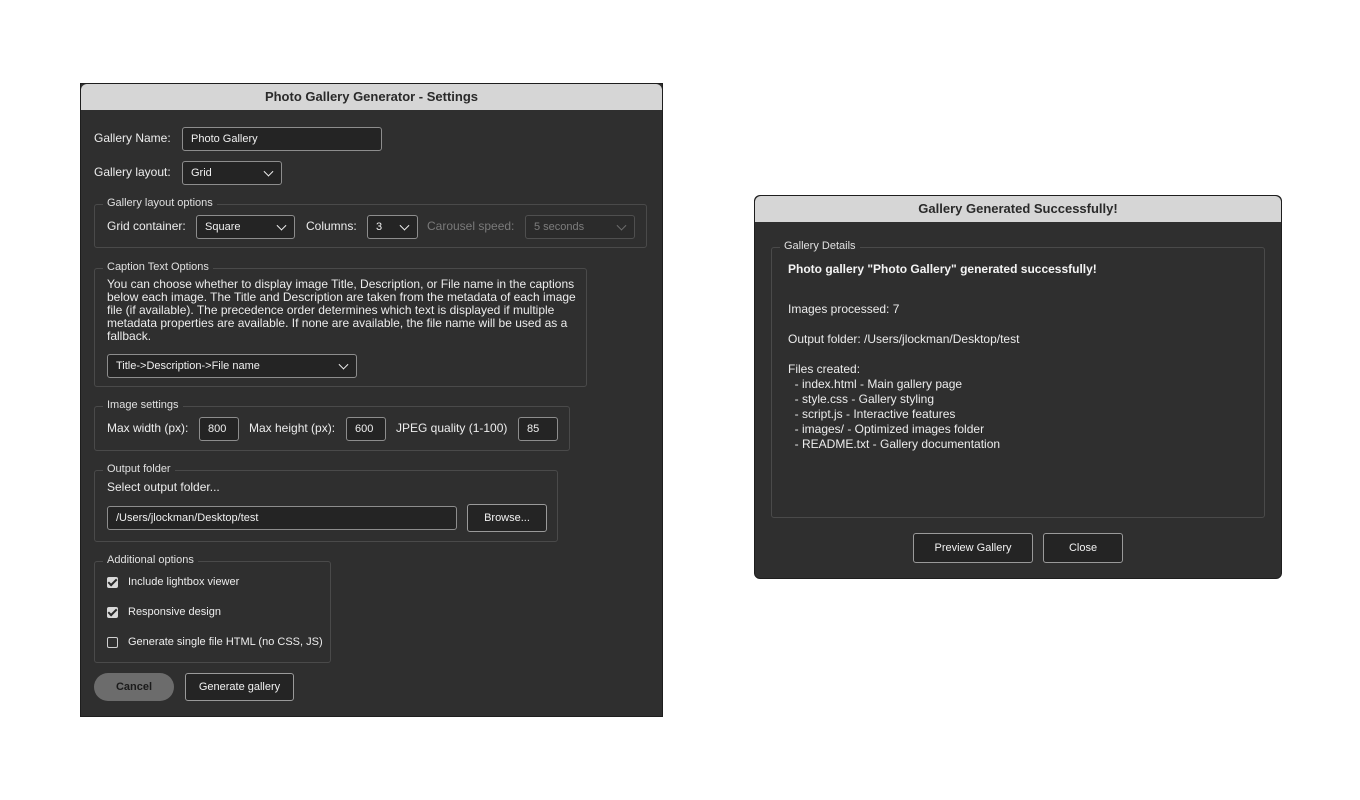  What do you see at coordinates (379, 227) in the screenshot?
I see `columns-value: 3` at bounding box center [379, 227].